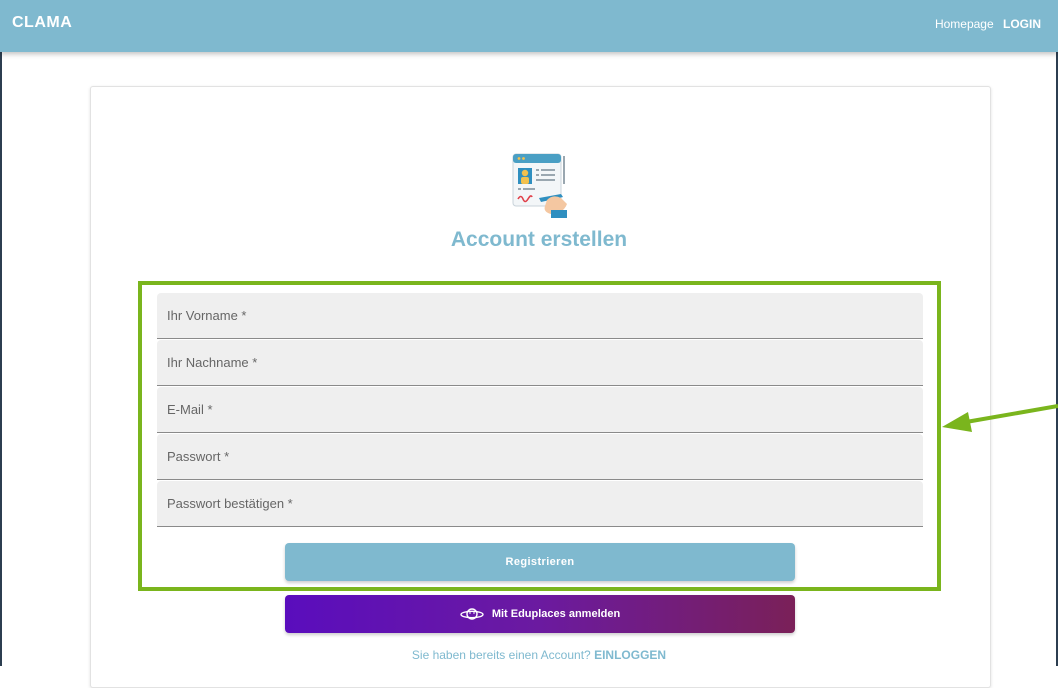 The width and height of the screenshot is (1058, 688). I want to click on page-title: Account erstellen, so click(539, 239).